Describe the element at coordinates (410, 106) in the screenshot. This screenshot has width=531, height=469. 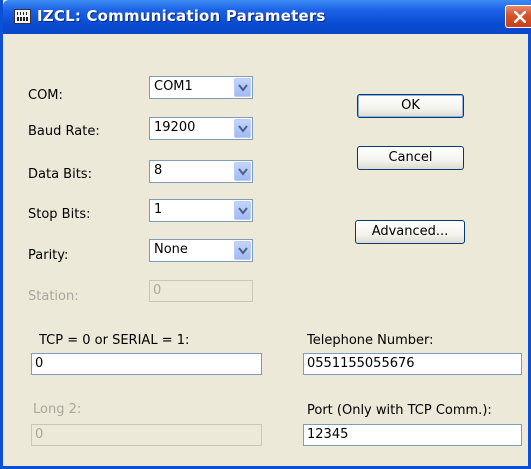
I see `ok-button: OK` at that location.